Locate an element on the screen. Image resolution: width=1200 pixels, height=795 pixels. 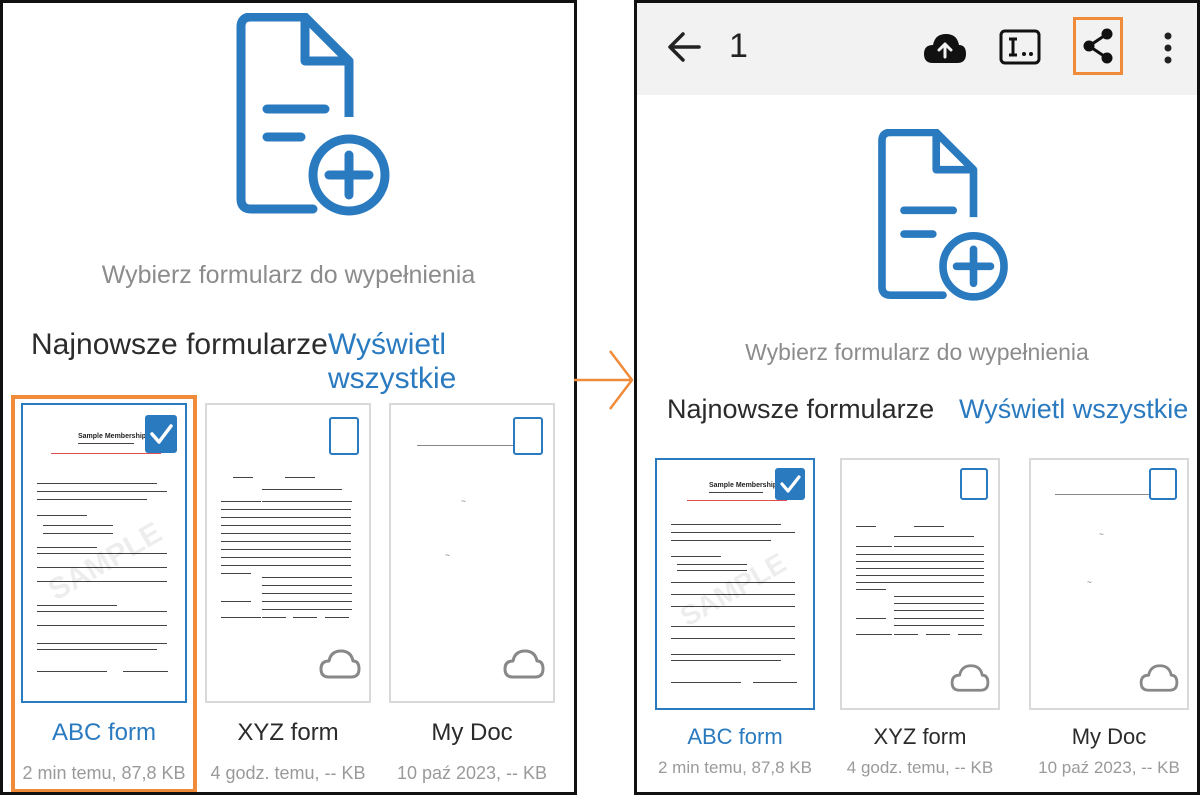
selection-toolbar: 1 is located at coordinates (917, 49).